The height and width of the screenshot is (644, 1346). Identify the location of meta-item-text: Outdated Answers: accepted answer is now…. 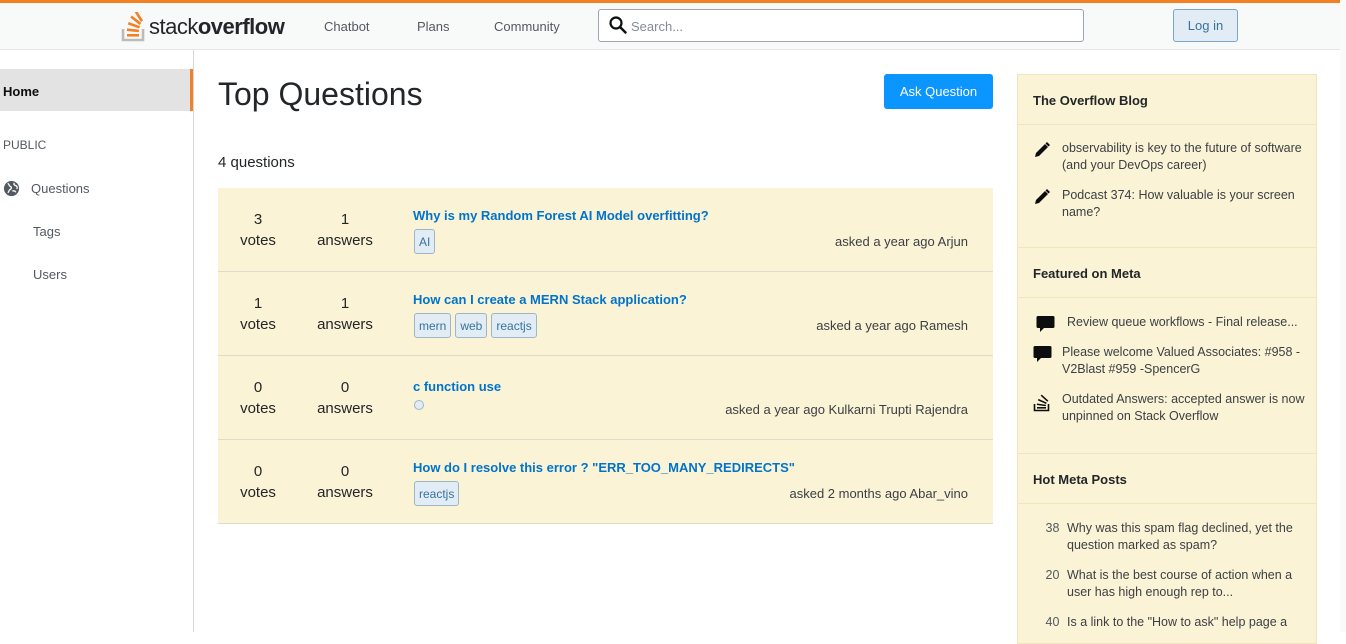
(1183, 407).